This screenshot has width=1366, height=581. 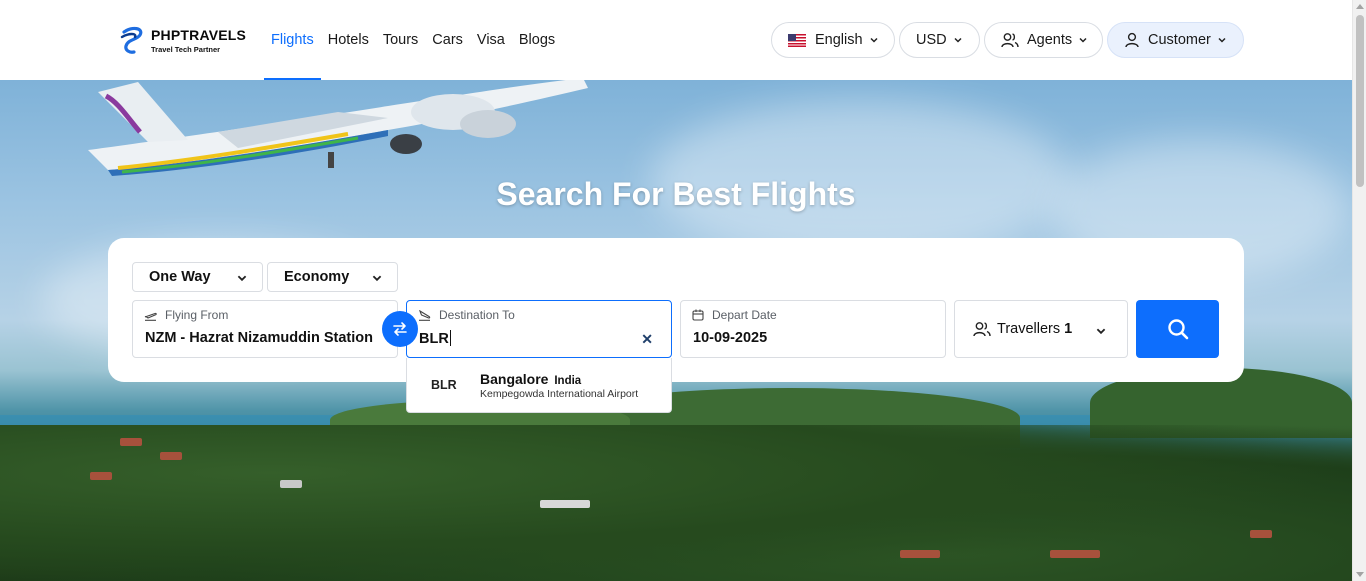 What do you see at coordinates (559, 394) in the screenshot?
I see `suggestion-airport: Kempegowda International Airport` at bounding box center [559, 394].